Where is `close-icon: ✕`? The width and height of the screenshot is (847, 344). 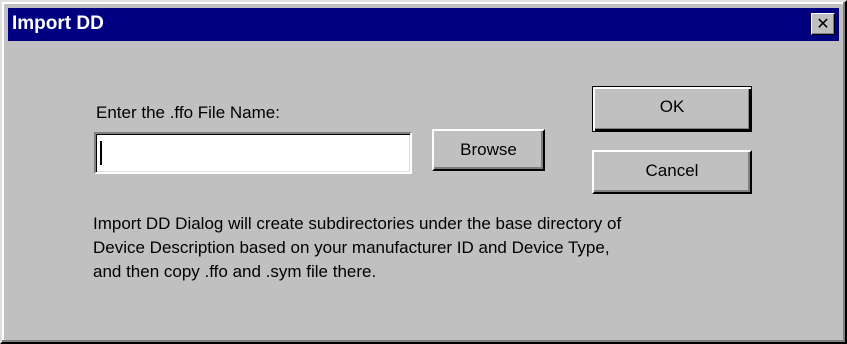 close-icon: ✕ is located at coordinates (823, 23).